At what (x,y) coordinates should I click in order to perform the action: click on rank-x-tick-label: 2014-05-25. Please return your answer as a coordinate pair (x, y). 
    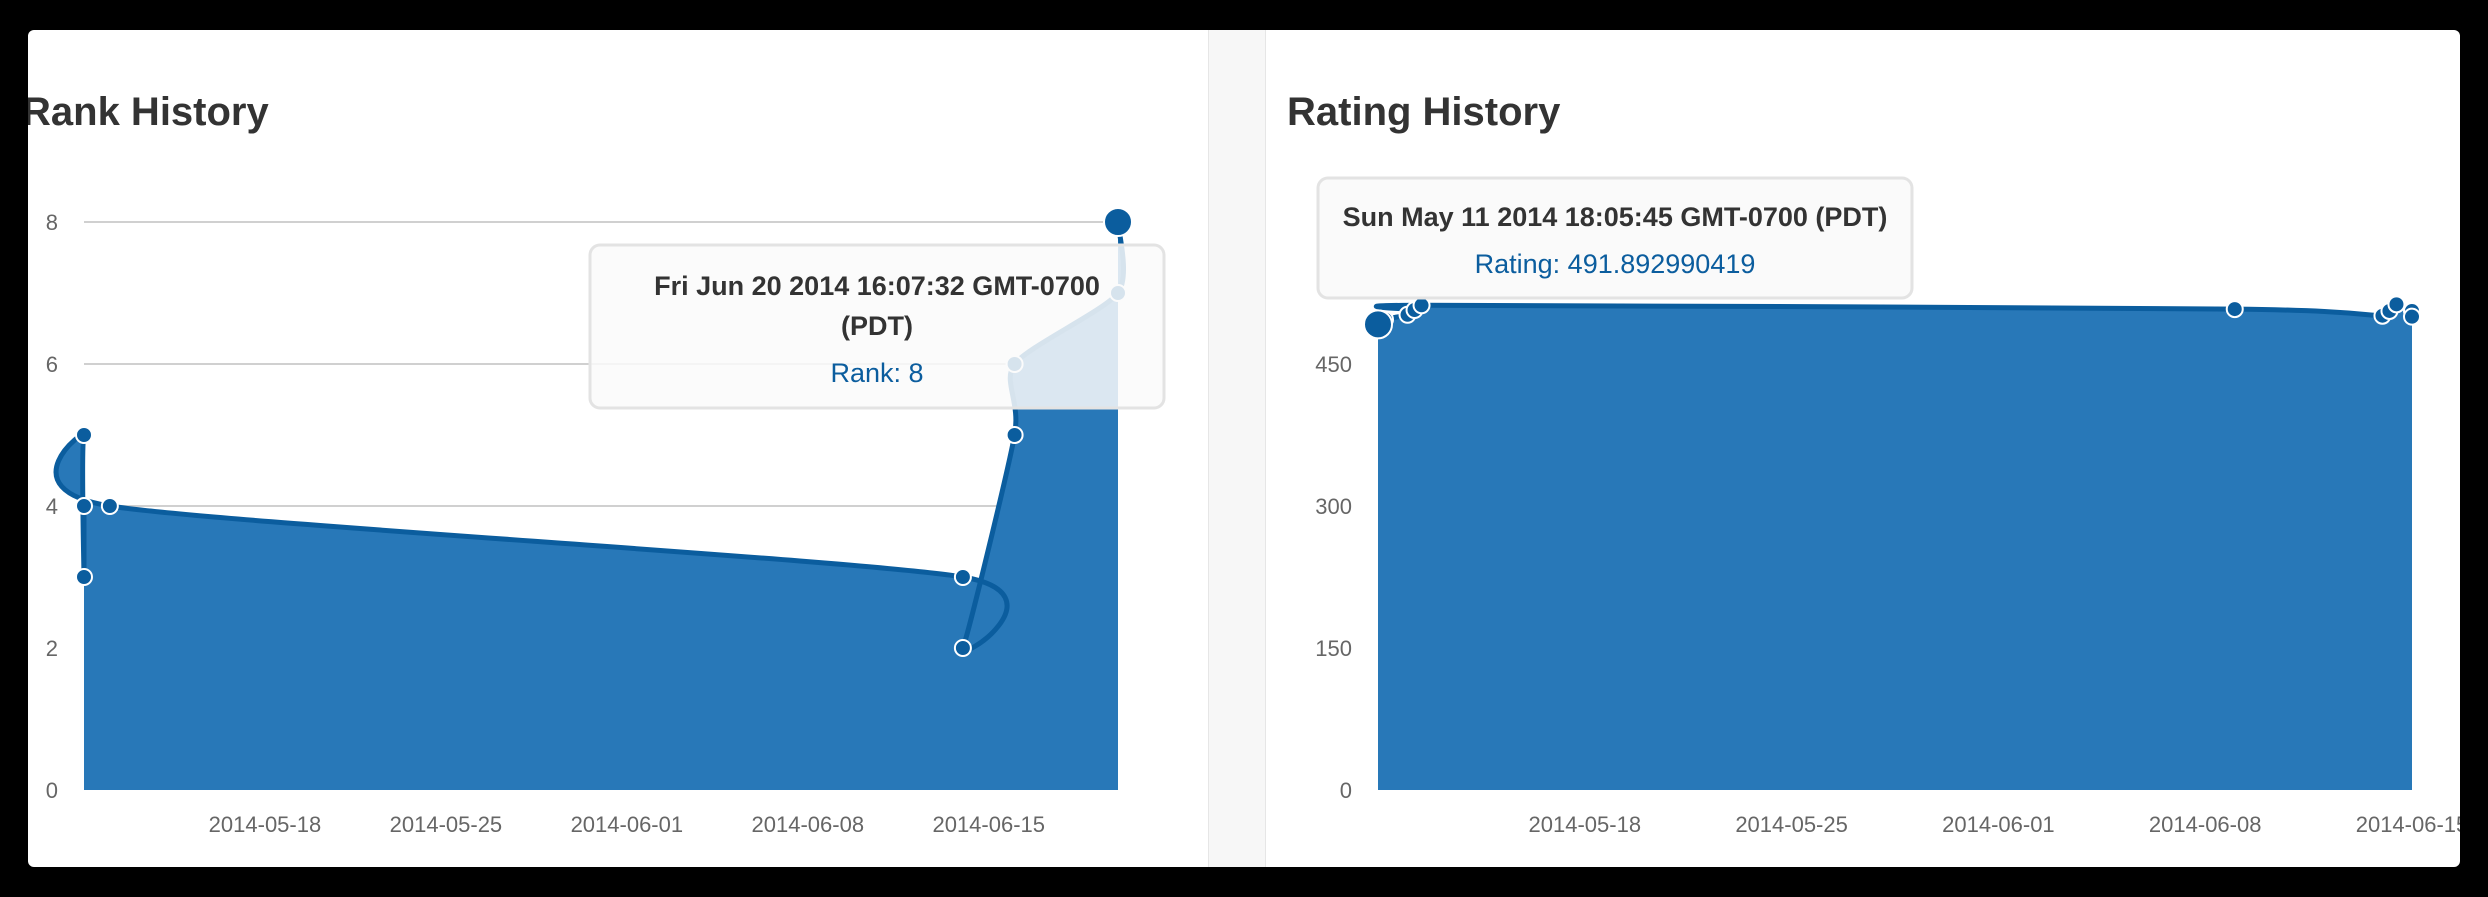
    Looking at the image, I should click on (446, 824).